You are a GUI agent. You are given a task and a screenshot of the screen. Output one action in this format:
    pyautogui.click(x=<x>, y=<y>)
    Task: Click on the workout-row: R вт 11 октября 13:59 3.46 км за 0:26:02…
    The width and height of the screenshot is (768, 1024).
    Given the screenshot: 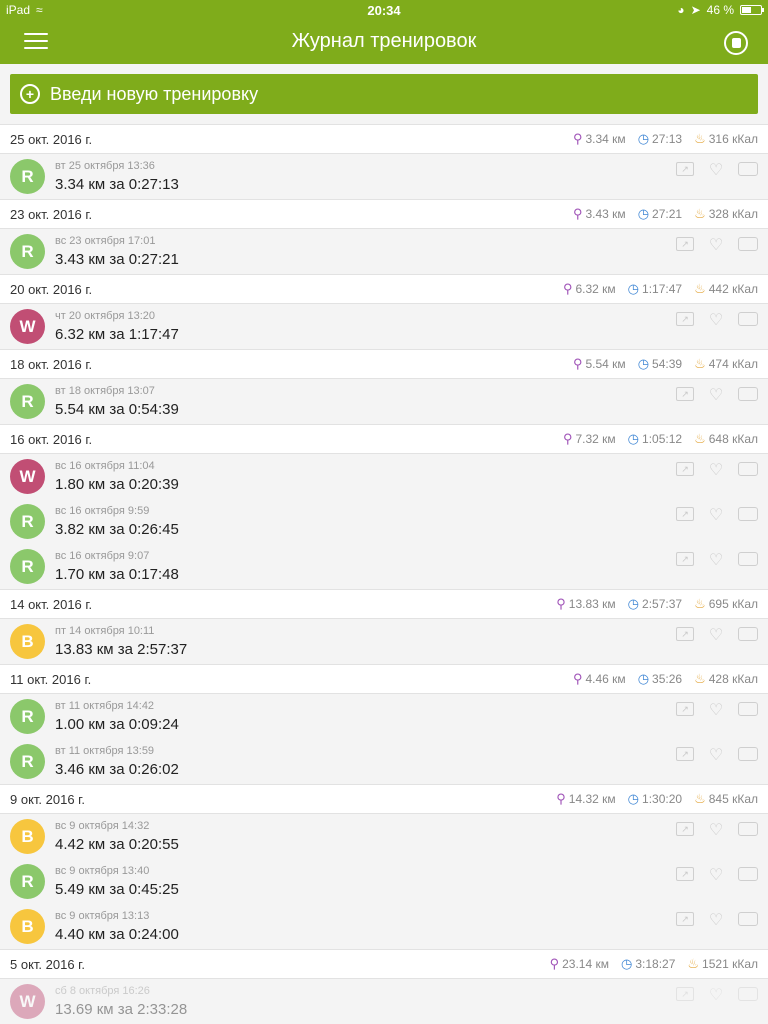 What is the action you would take?
    pyautogui.click(x=384, y=761)
    